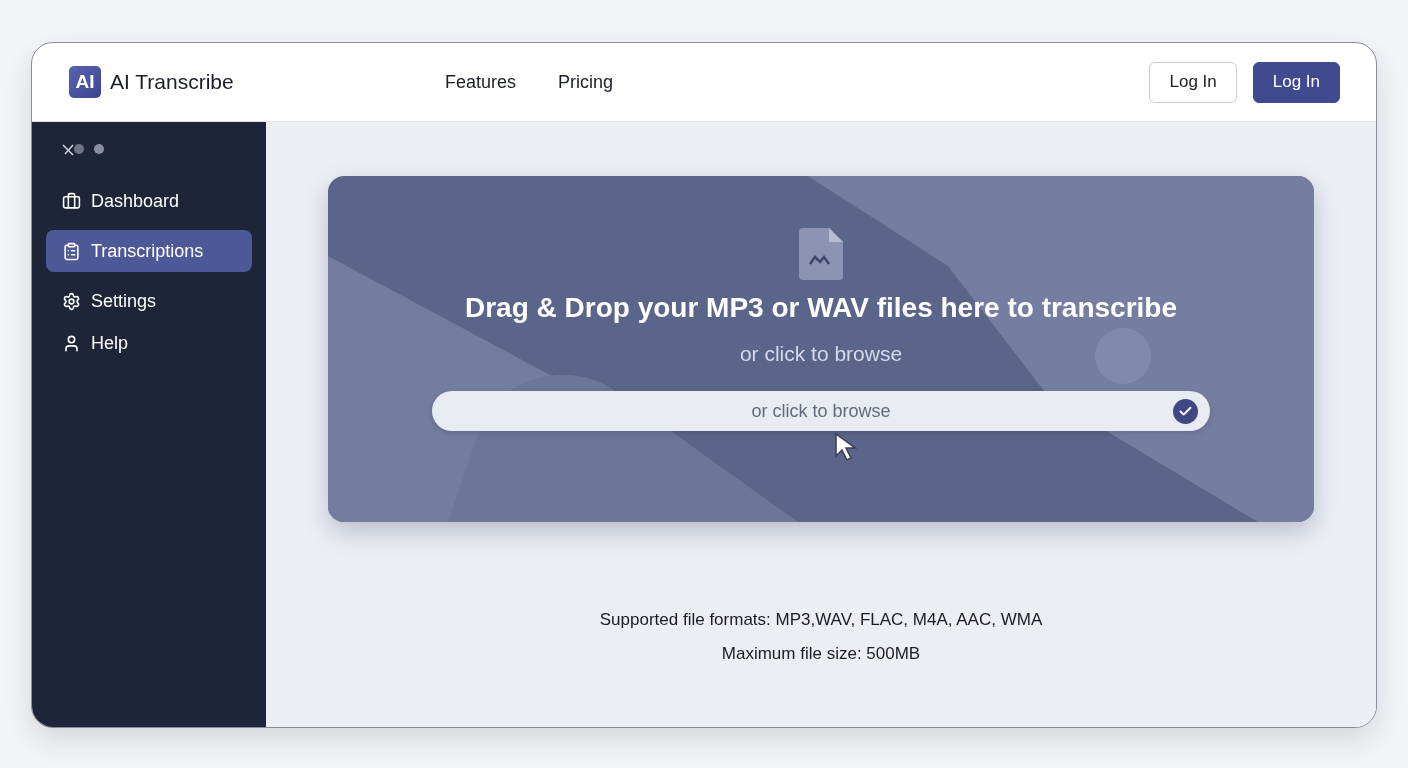 This screenshot has width=1408, height=768. Describe the element at coordinates (71, 343) in the screenshot. I see `user-icon` at that location.